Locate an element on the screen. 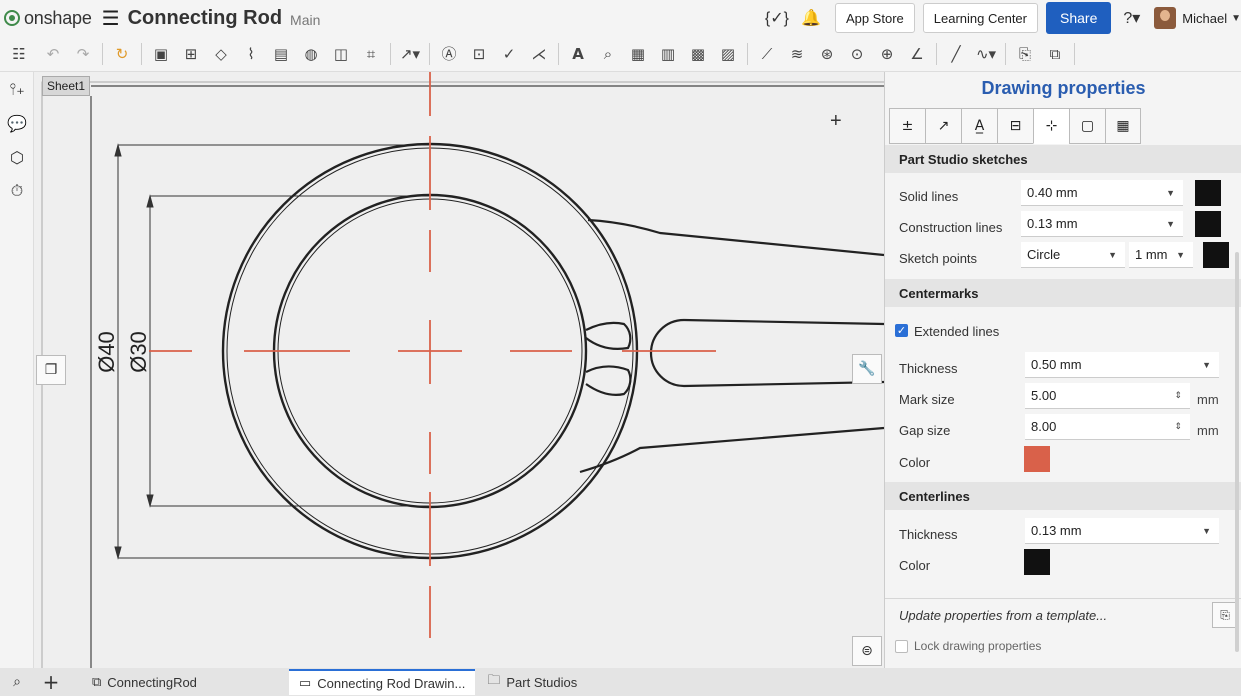 The image size is (1241, 696). drawing-icon: ▭ is located at coordinates (305, 683).